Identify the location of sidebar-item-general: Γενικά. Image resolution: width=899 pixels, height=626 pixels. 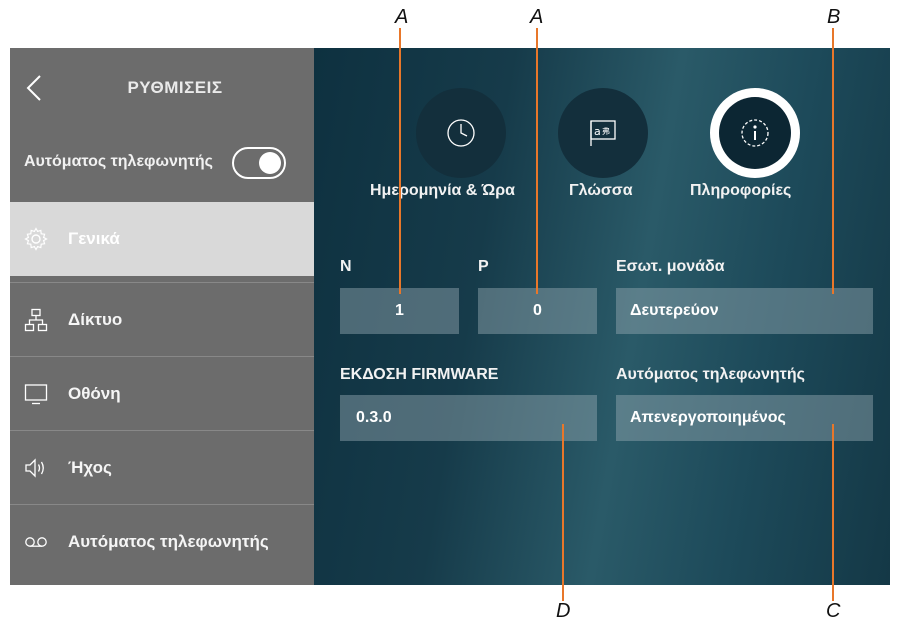
(162, 239).